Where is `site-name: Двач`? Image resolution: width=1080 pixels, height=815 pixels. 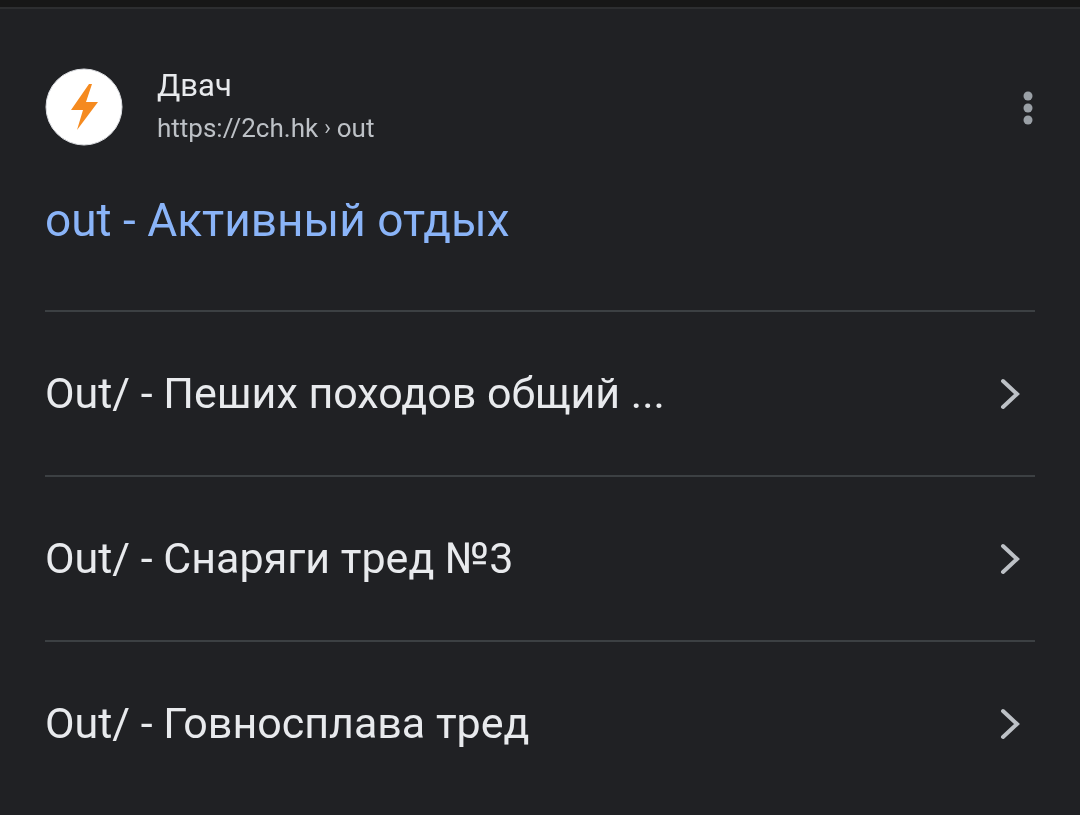 site-name: Двач is located at coordinates (195, 86).